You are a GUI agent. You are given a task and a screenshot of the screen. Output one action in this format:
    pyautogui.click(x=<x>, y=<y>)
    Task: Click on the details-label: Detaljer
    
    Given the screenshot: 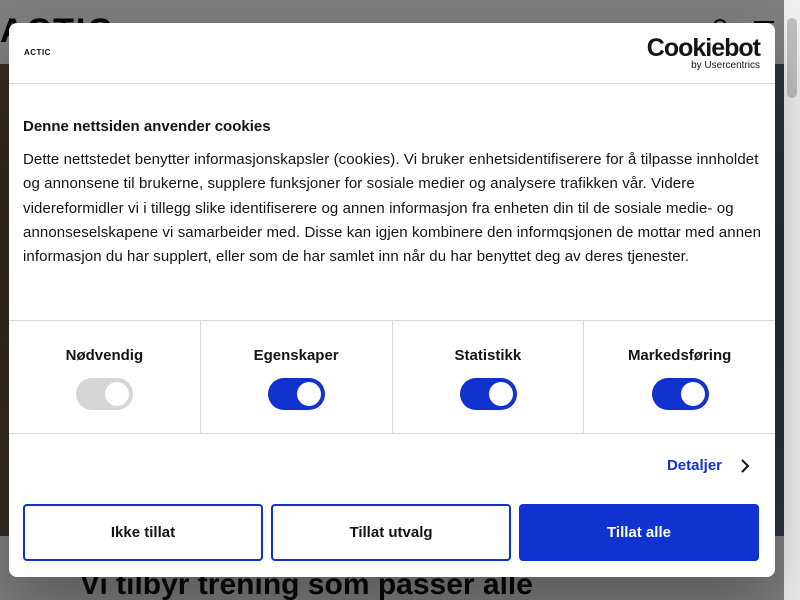 What is the action you would take?
    pyautogui.click(x=694, y=465)
    